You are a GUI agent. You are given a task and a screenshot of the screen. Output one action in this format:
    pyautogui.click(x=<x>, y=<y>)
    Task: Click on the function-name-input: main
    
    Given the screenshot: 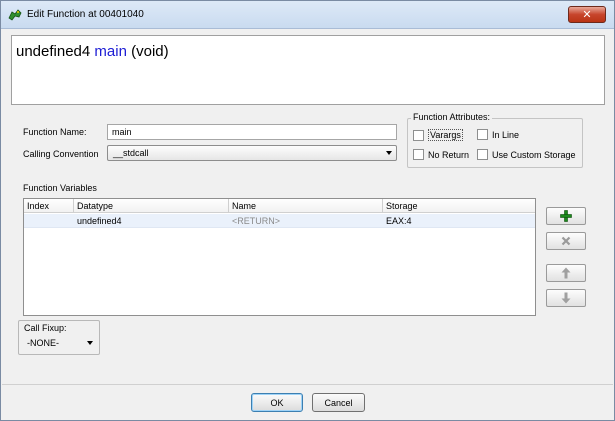 What is the action you would take?
    pyautogui.click(x=252, y=132)
    